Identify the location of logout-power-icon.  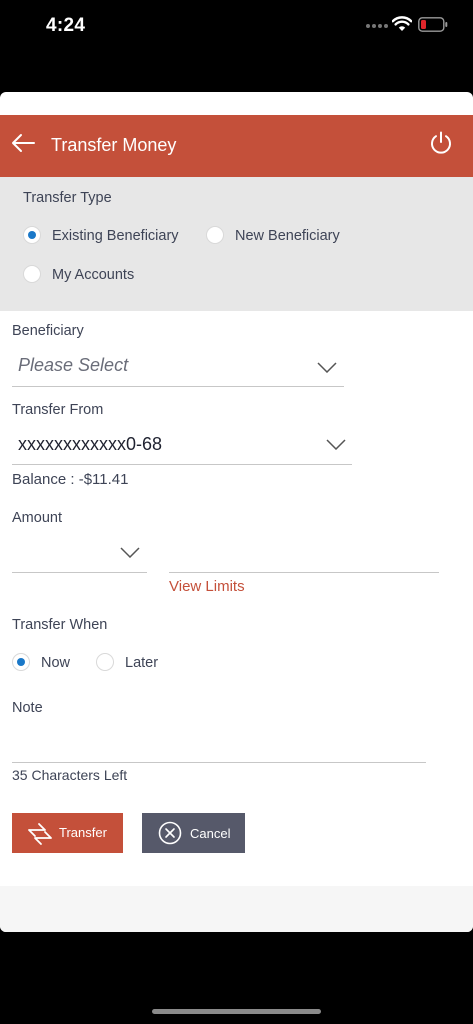
(441, 143).